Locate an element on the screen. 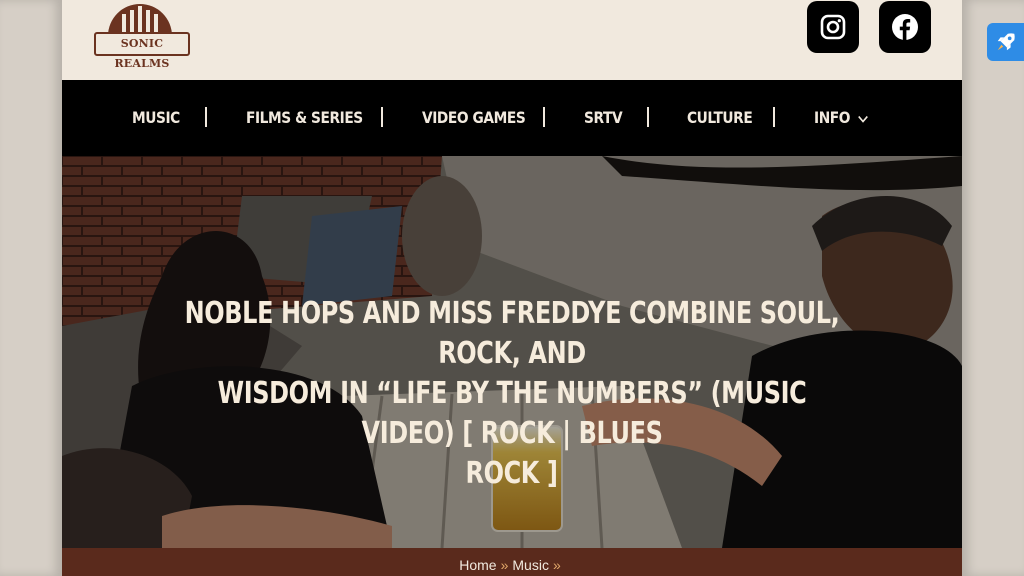 The width and height of the screenshot is (1024, 576). breadcrumb: Home» Music» is located at coordinates (512, 562).